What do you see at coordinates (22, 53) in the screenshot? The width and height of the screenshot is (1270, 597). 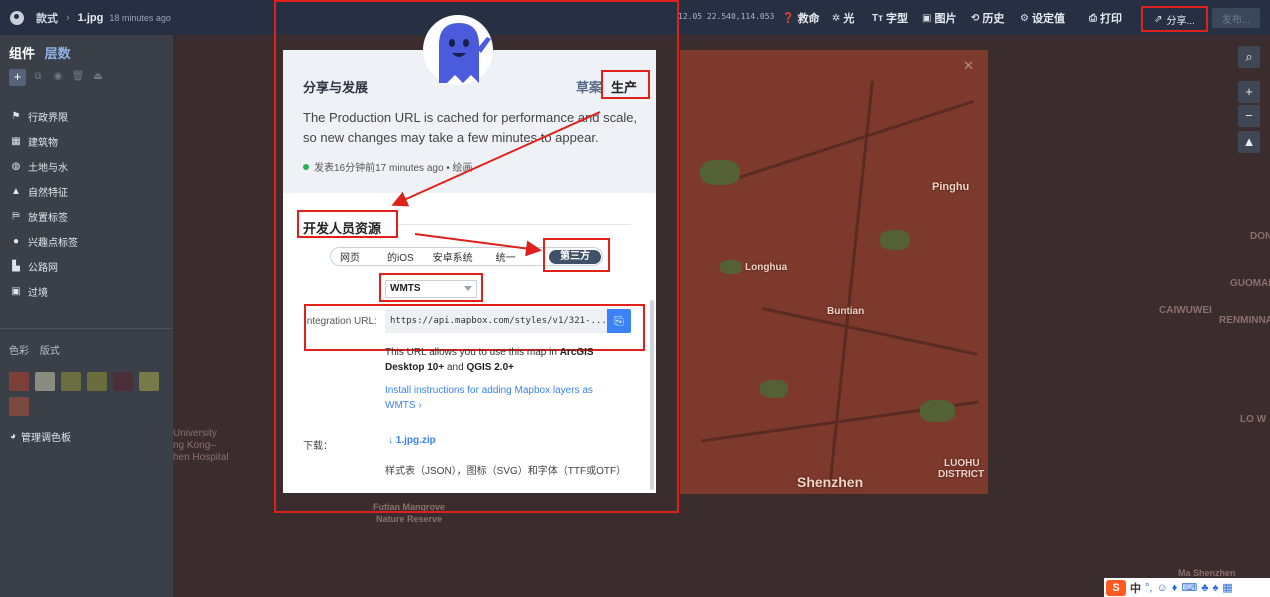 I see `tab-components: 组件` at bounding box center [22, 53].